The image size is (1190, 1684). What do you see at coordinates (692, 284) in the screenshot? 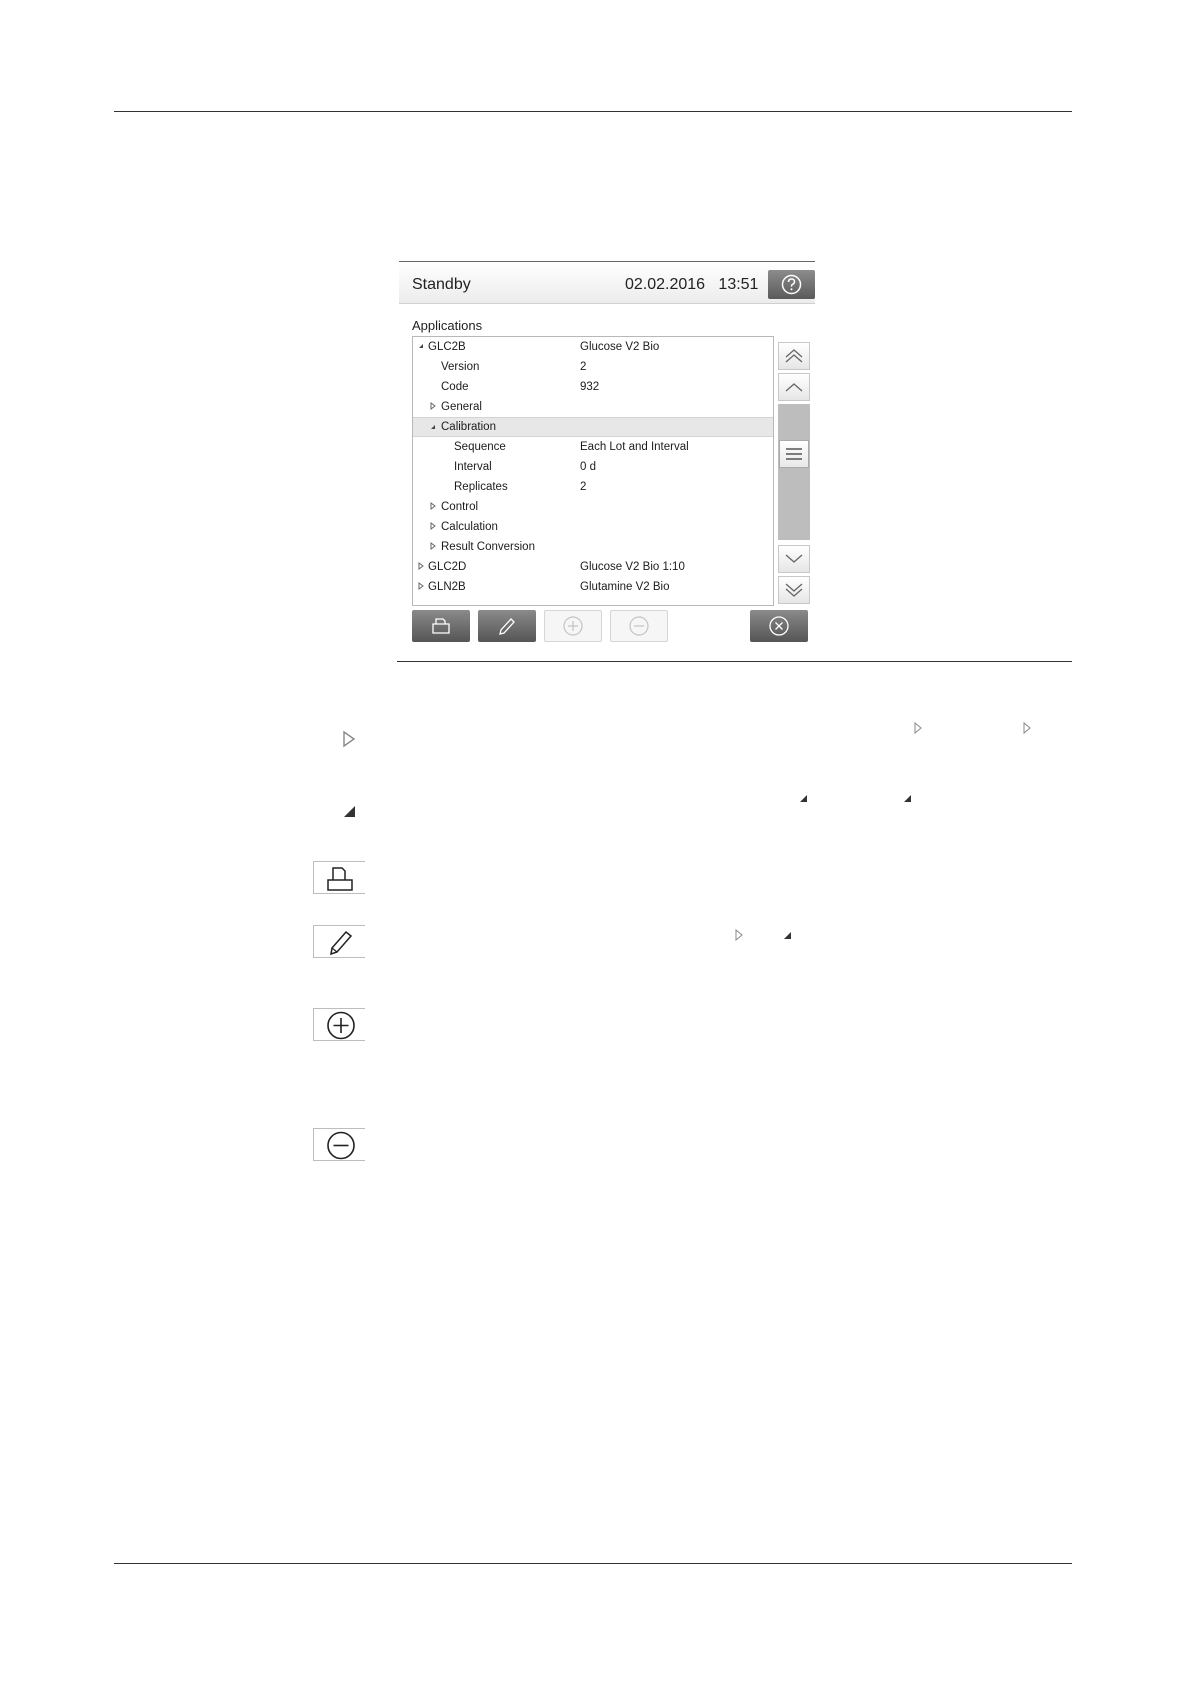
I see `date-time: 02.02.2016 13:51` at bounding box center [692, 284].